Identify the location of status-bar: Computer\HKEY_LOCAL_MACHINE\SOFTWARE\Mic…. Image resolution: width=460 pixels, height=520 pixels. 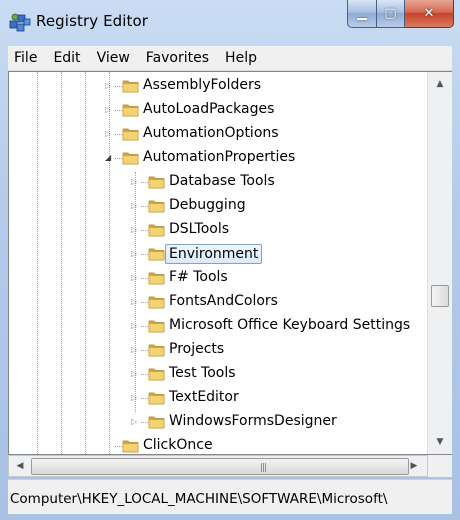
(230, 496).